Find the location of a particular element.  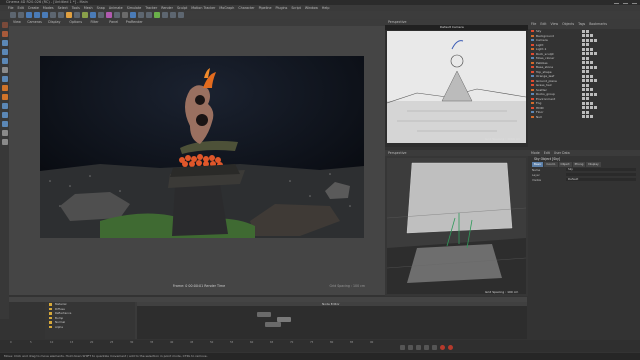

timeline: 0 5 10 15 20 25 30 35 40 45 50 55 60 65 70 75 80 85 90 is located at coordinates (320, 346).